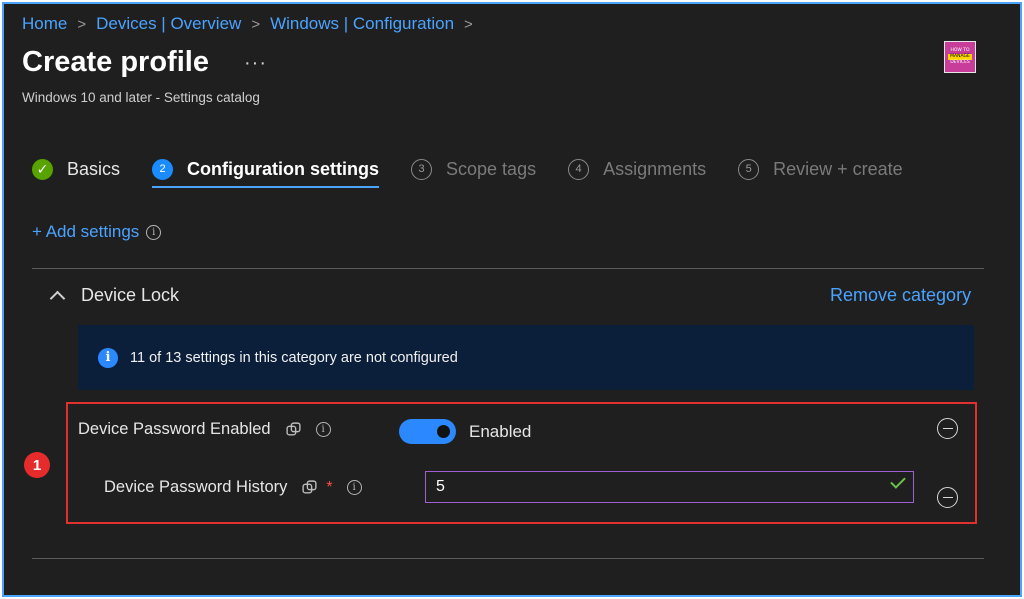 The width and height of the screenshot is (1024, 599). What do you see at coordinates (422, 169) in the screenshot?
I see `step-number: 3` at bounding box center [422, 169].